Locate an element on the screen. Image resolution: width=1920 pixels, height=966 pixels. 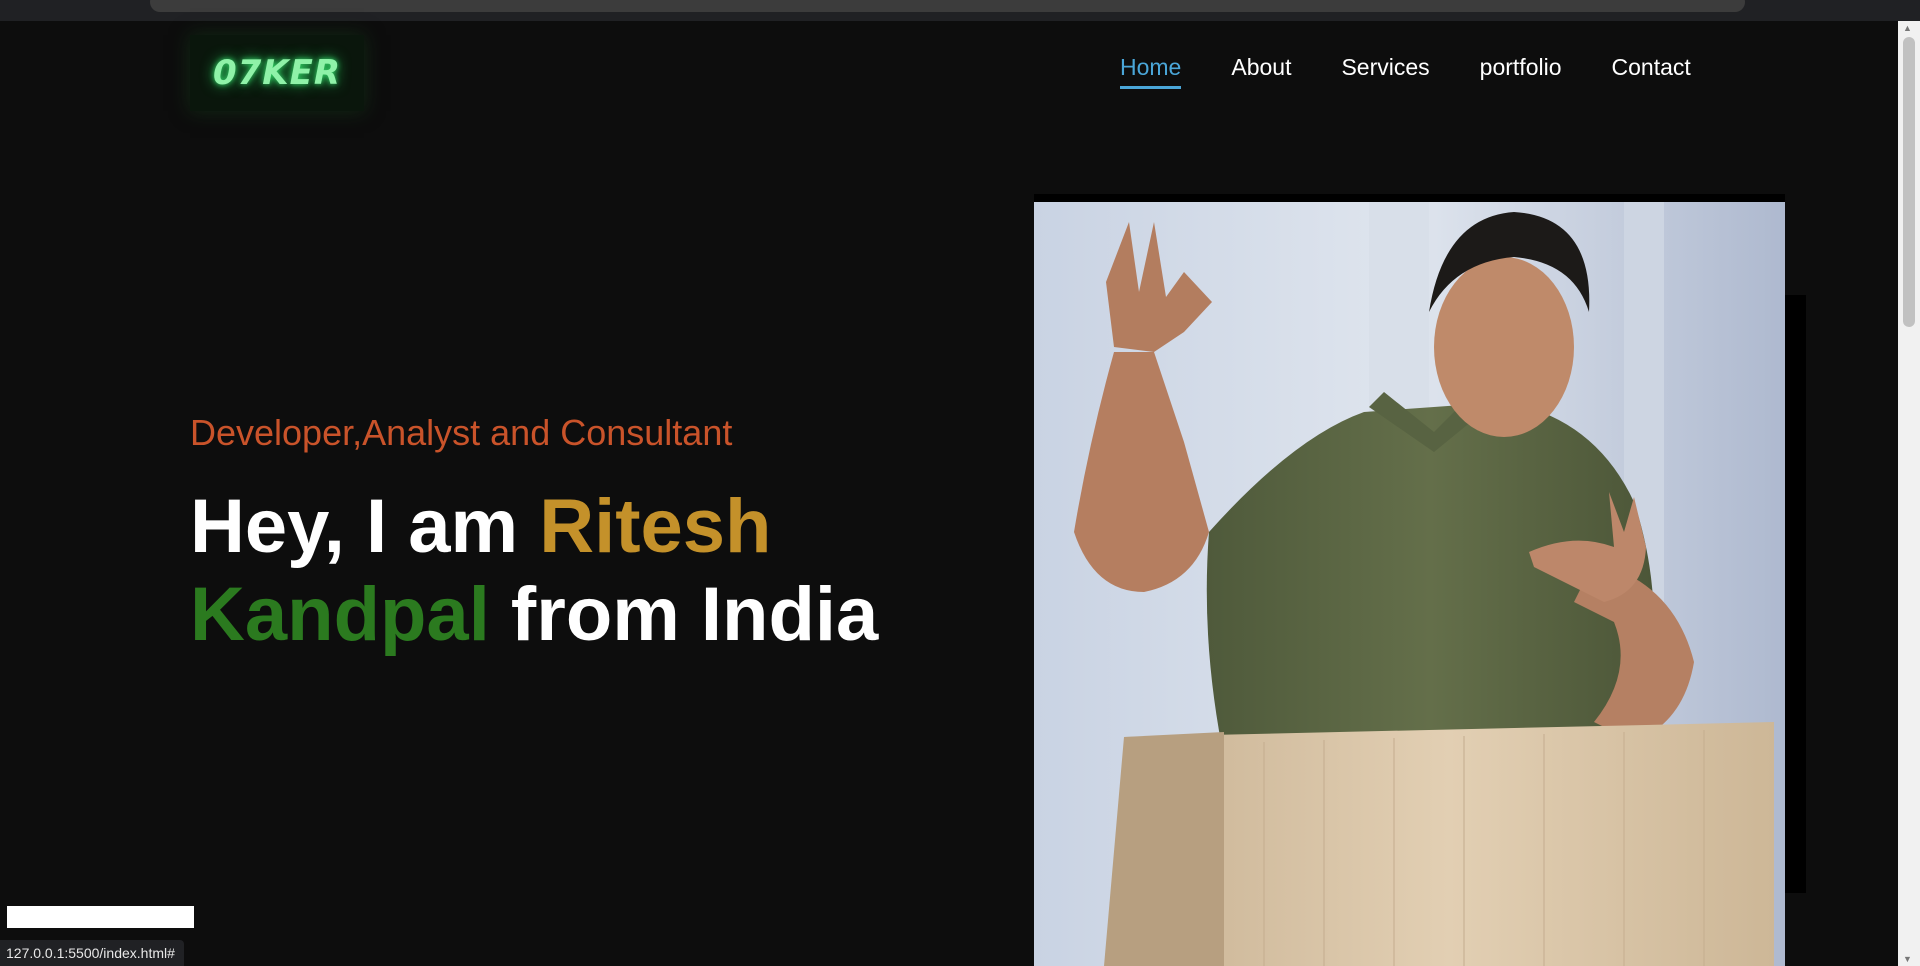
nav-link-services: Services is located at coordinates (1385, 71).